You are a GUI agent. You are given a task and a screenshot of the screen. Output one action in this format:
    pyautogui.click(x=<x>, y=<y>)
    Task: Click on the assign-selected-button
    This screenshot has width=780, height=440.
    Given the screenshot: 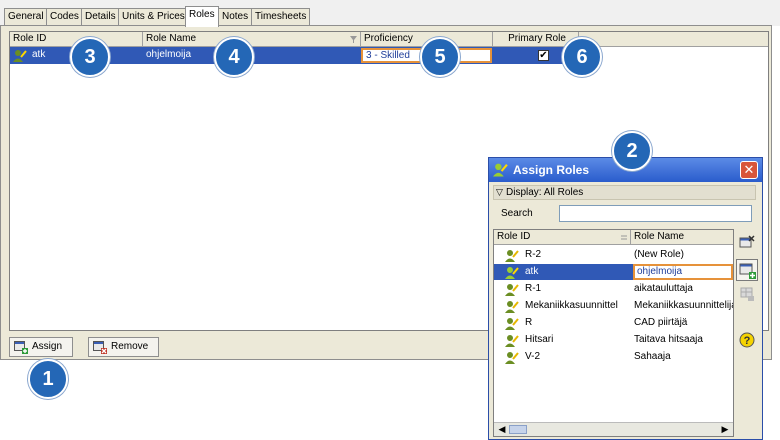 What is the action you would take?
    pyautogui.click(x=747, y=270)
    